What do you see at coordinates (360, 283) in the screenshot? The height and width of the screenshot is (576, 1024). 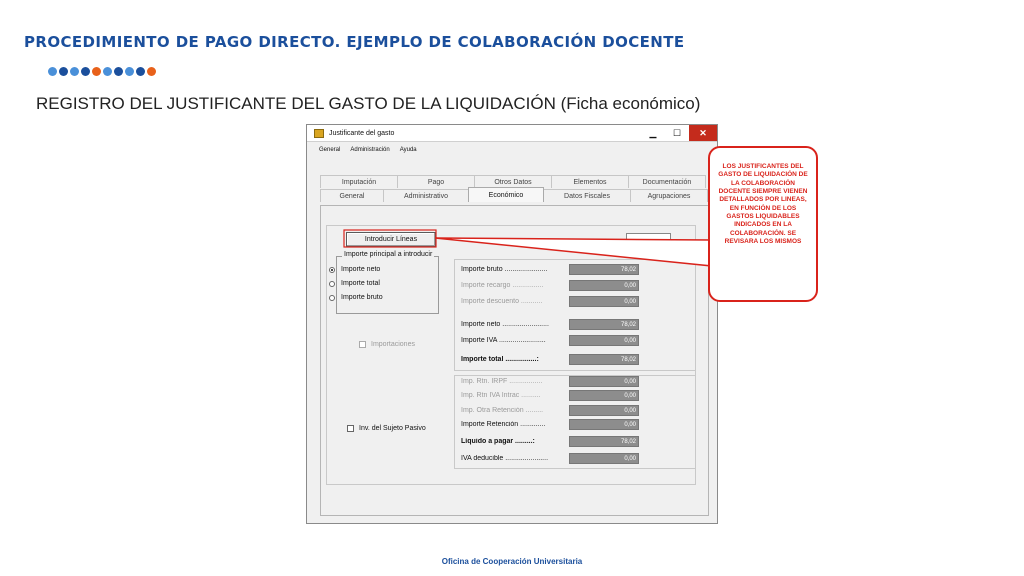 I see `radio-label: Importe total` at bounding box center [360, 283].